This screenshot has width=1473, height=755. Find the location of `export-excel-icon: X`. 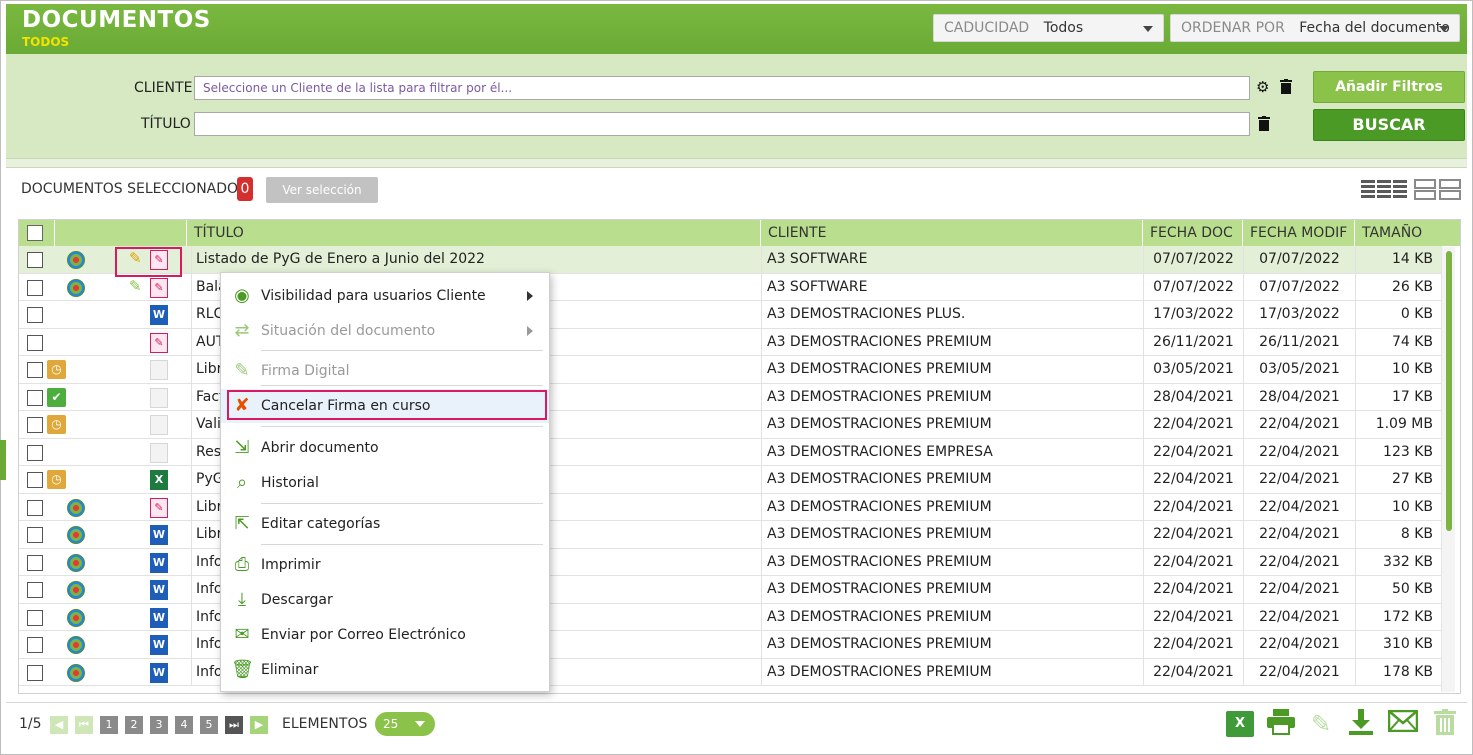

export-excel-icon: X is located at coordinates (1240, 724).